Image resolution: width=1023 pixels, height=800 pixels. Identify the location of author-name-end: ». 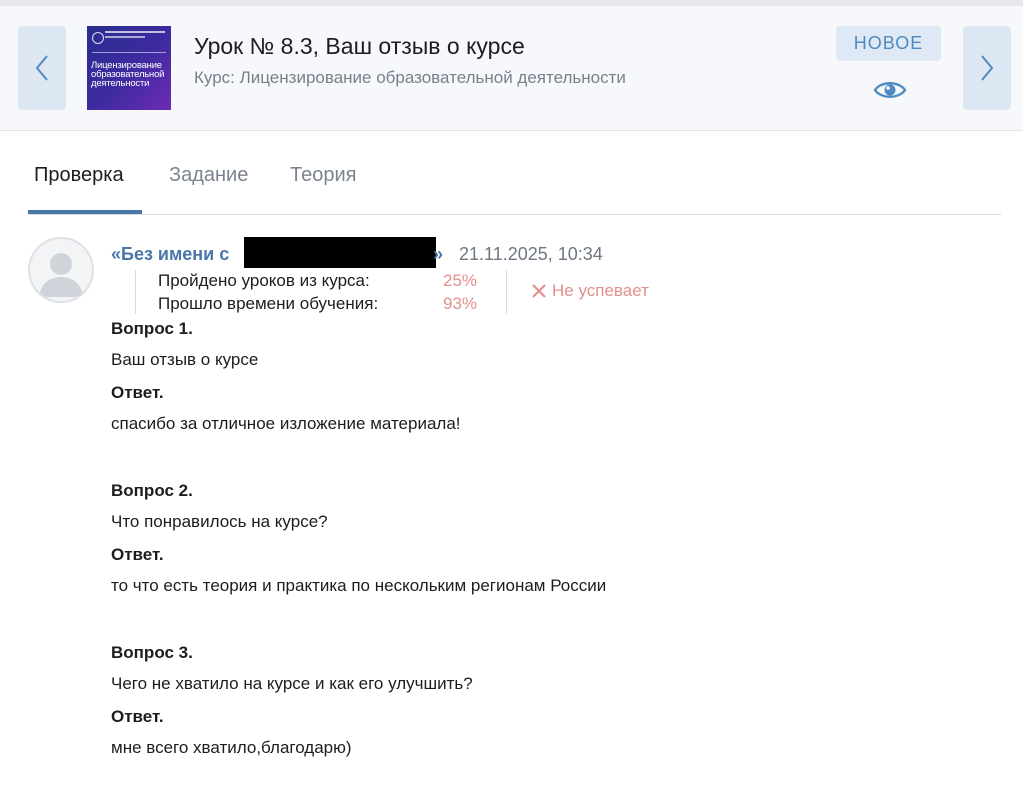
(438, 254).